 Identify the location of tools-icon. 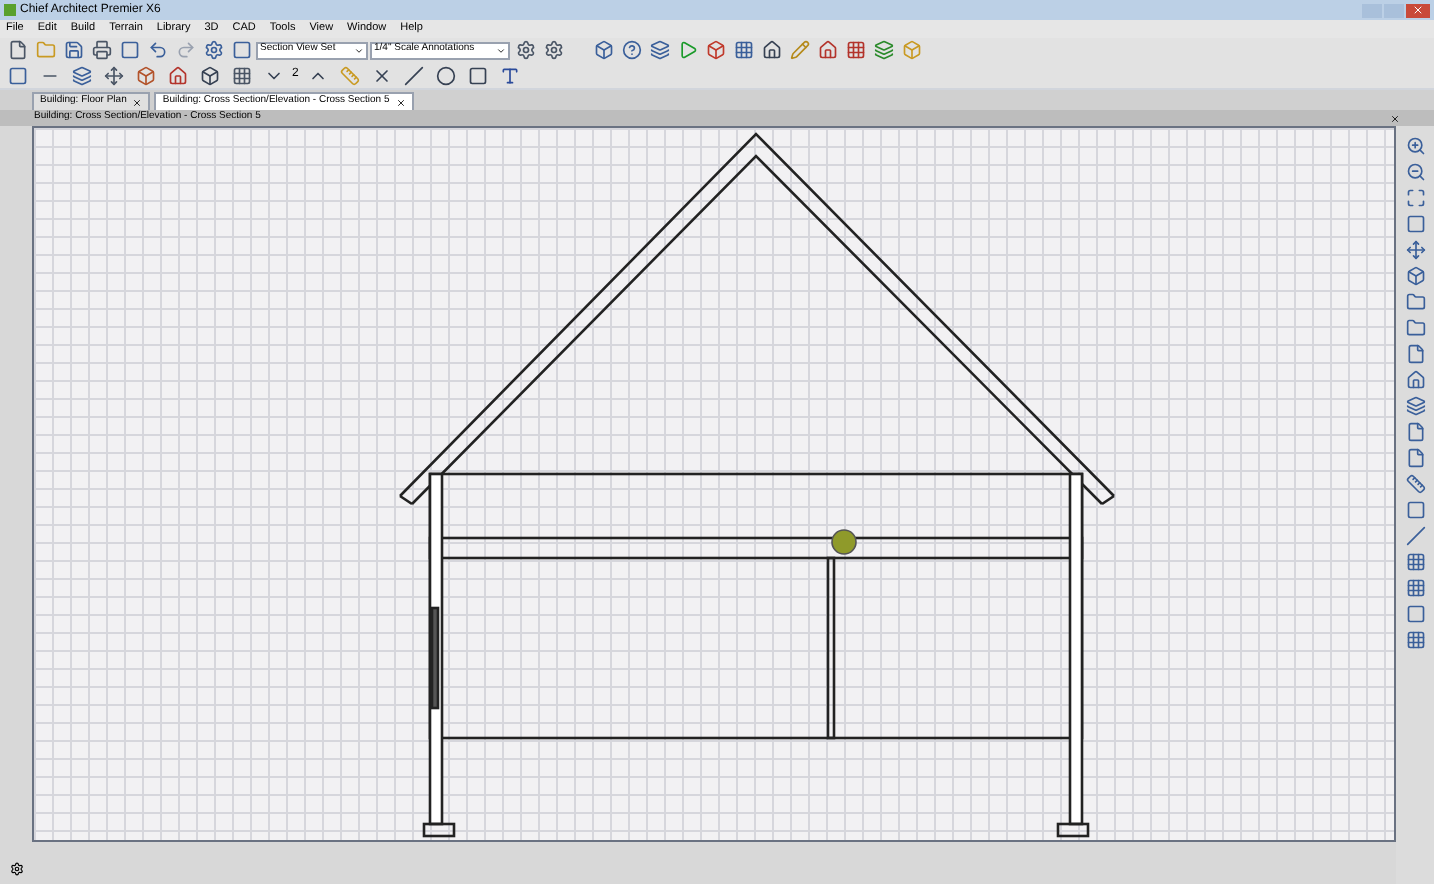
(213, 50).